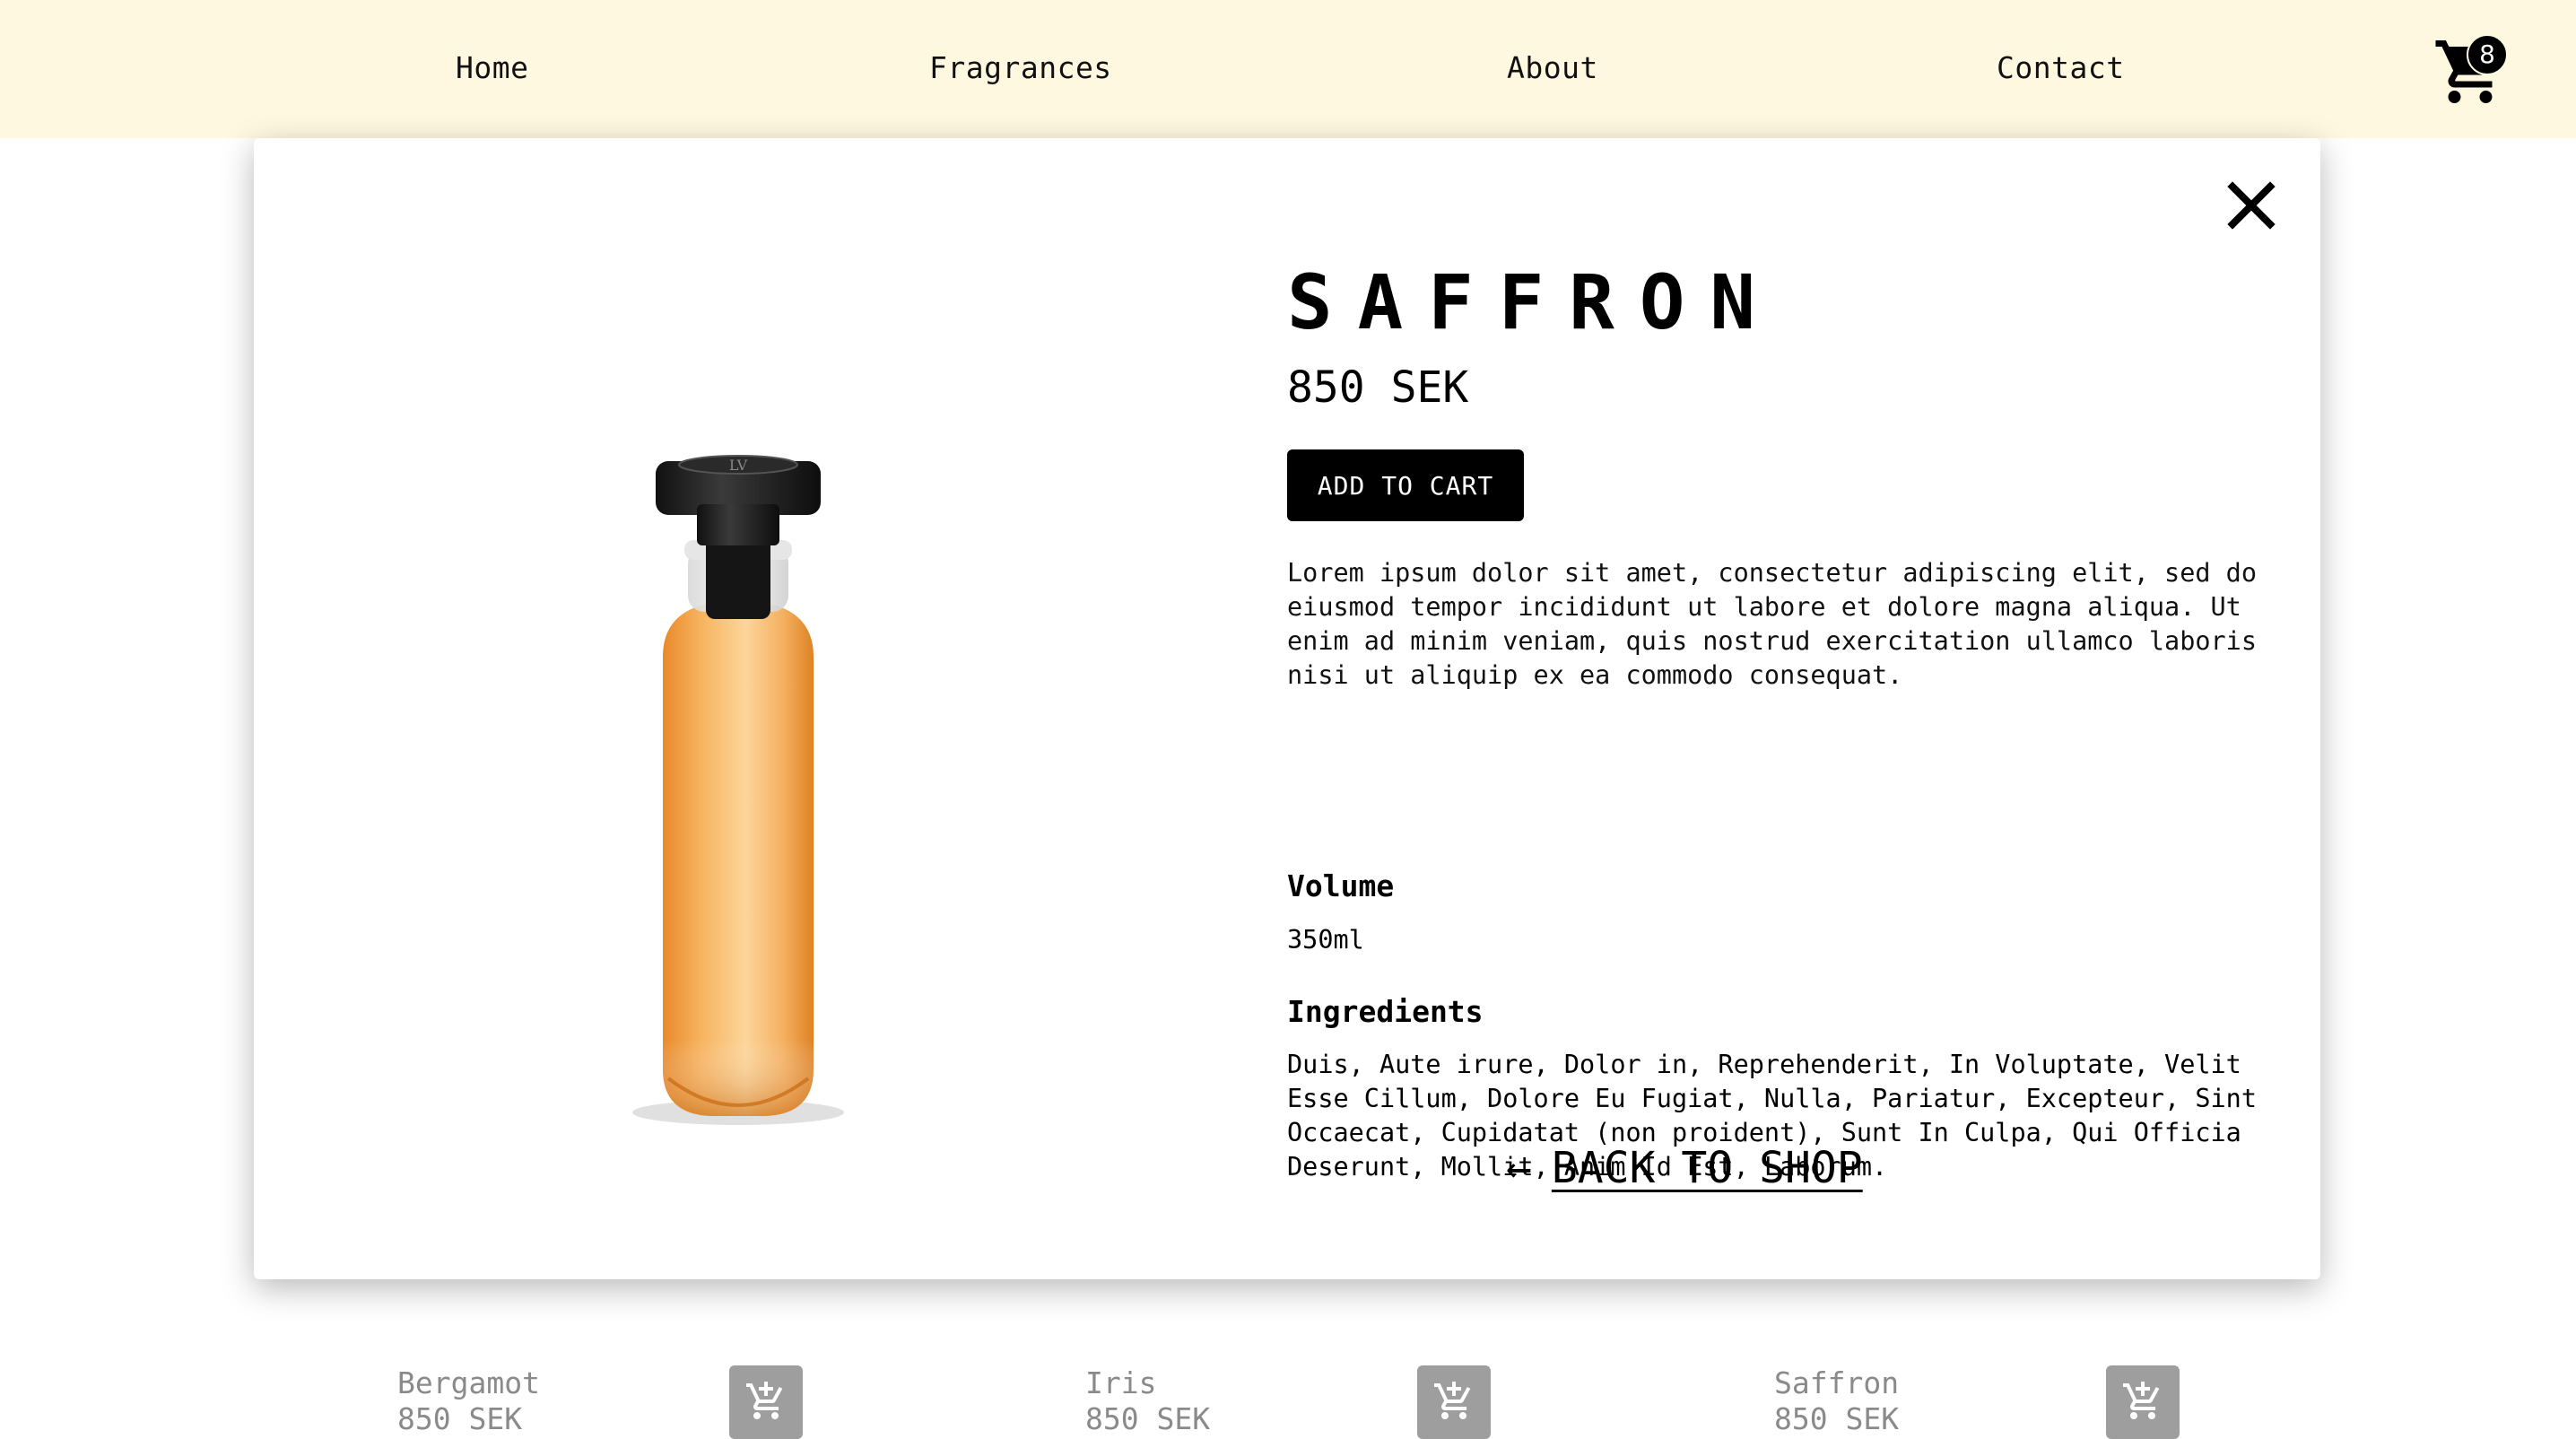  Describe the element at coordinates (492, 68) in the screenshot. I see `nav-link-home: Home` at that location.